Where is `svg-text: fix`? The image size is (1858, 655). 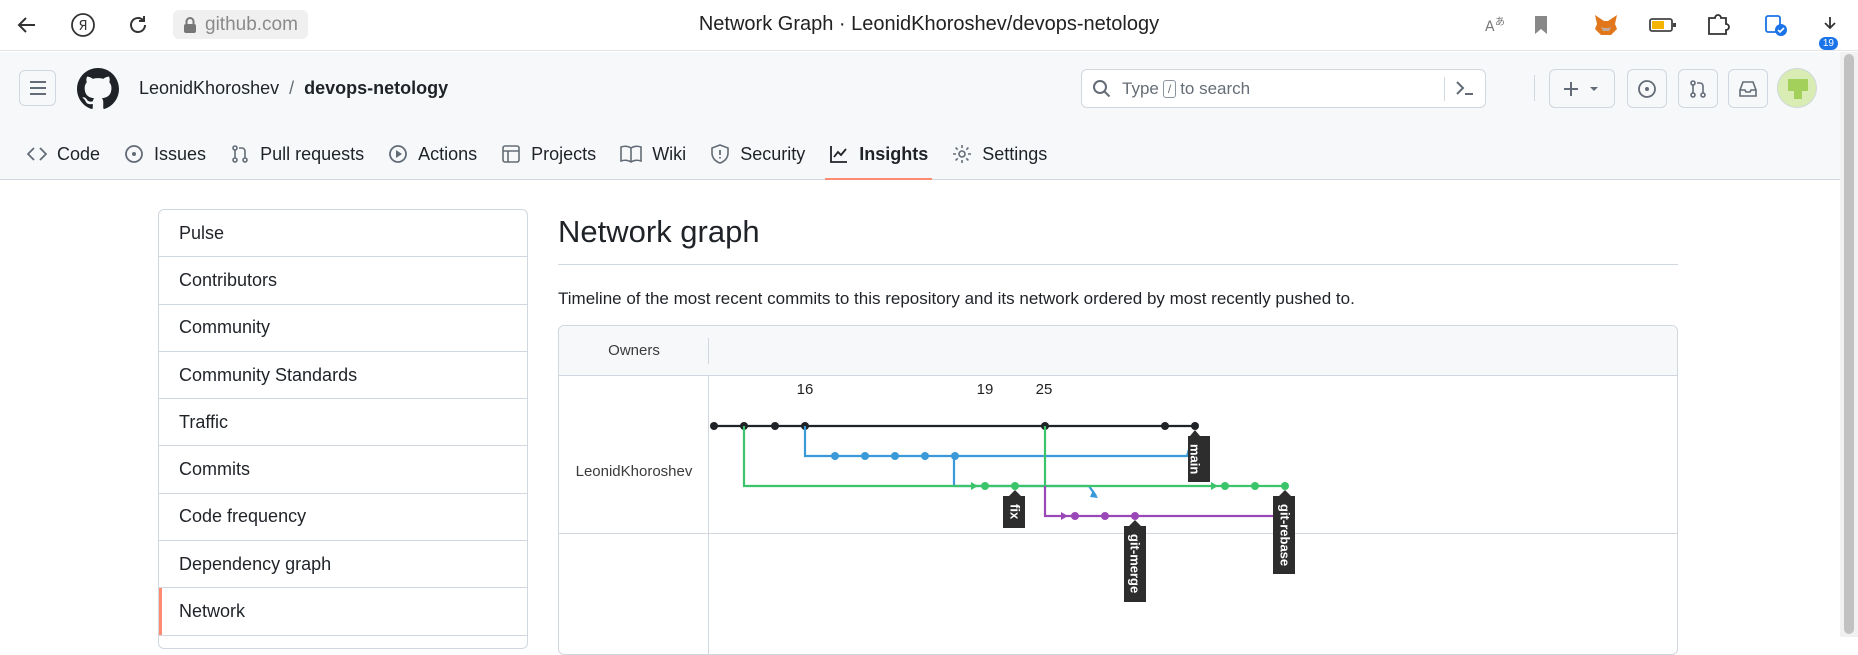
svg-text: fix is located at coordinates (1015, 512).